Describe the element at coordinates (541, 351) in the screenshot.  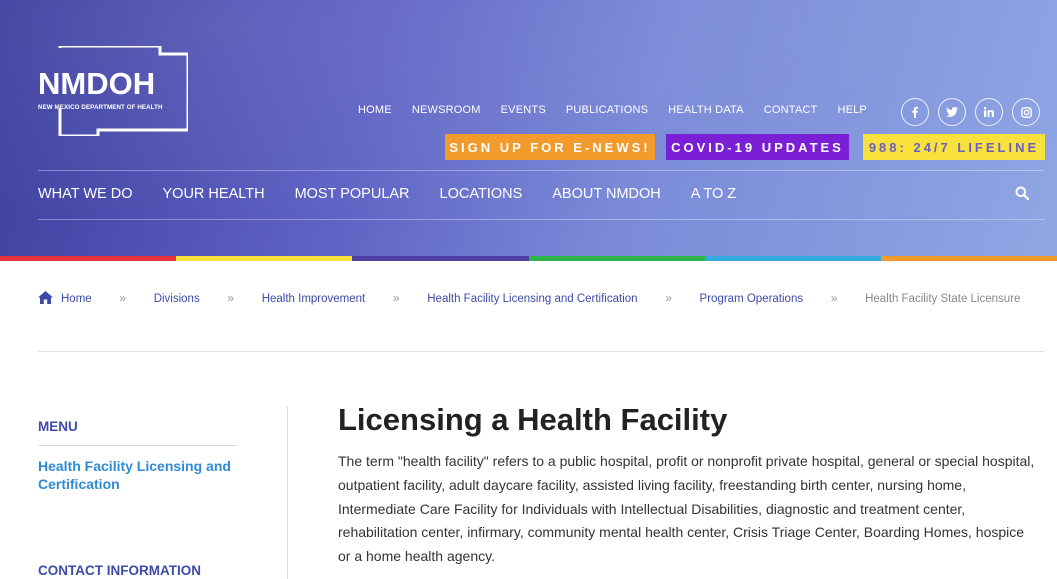
I see `breadcrumb-divider` at that location.